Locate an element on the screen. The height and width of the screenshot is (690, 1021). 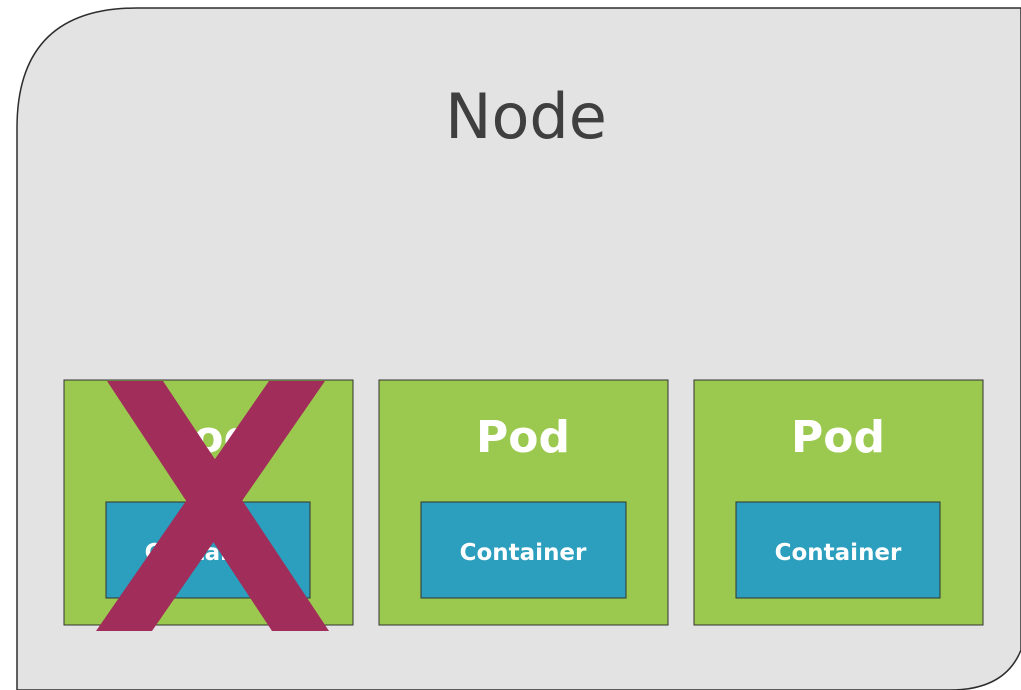
node-title: Node is located at coordinates (526, 116).